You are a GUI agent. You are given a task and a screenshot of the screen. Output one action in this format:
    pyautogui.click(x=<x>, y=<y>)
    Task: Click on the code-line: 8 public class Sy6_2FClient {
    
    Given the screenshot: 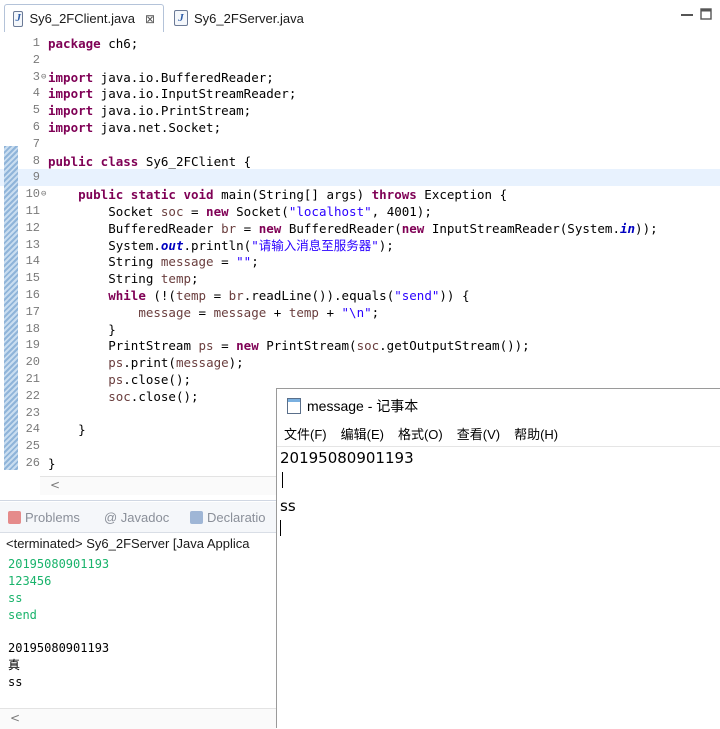 What is the action you would take?
    pyautogui.click(x=360, y=161)
    